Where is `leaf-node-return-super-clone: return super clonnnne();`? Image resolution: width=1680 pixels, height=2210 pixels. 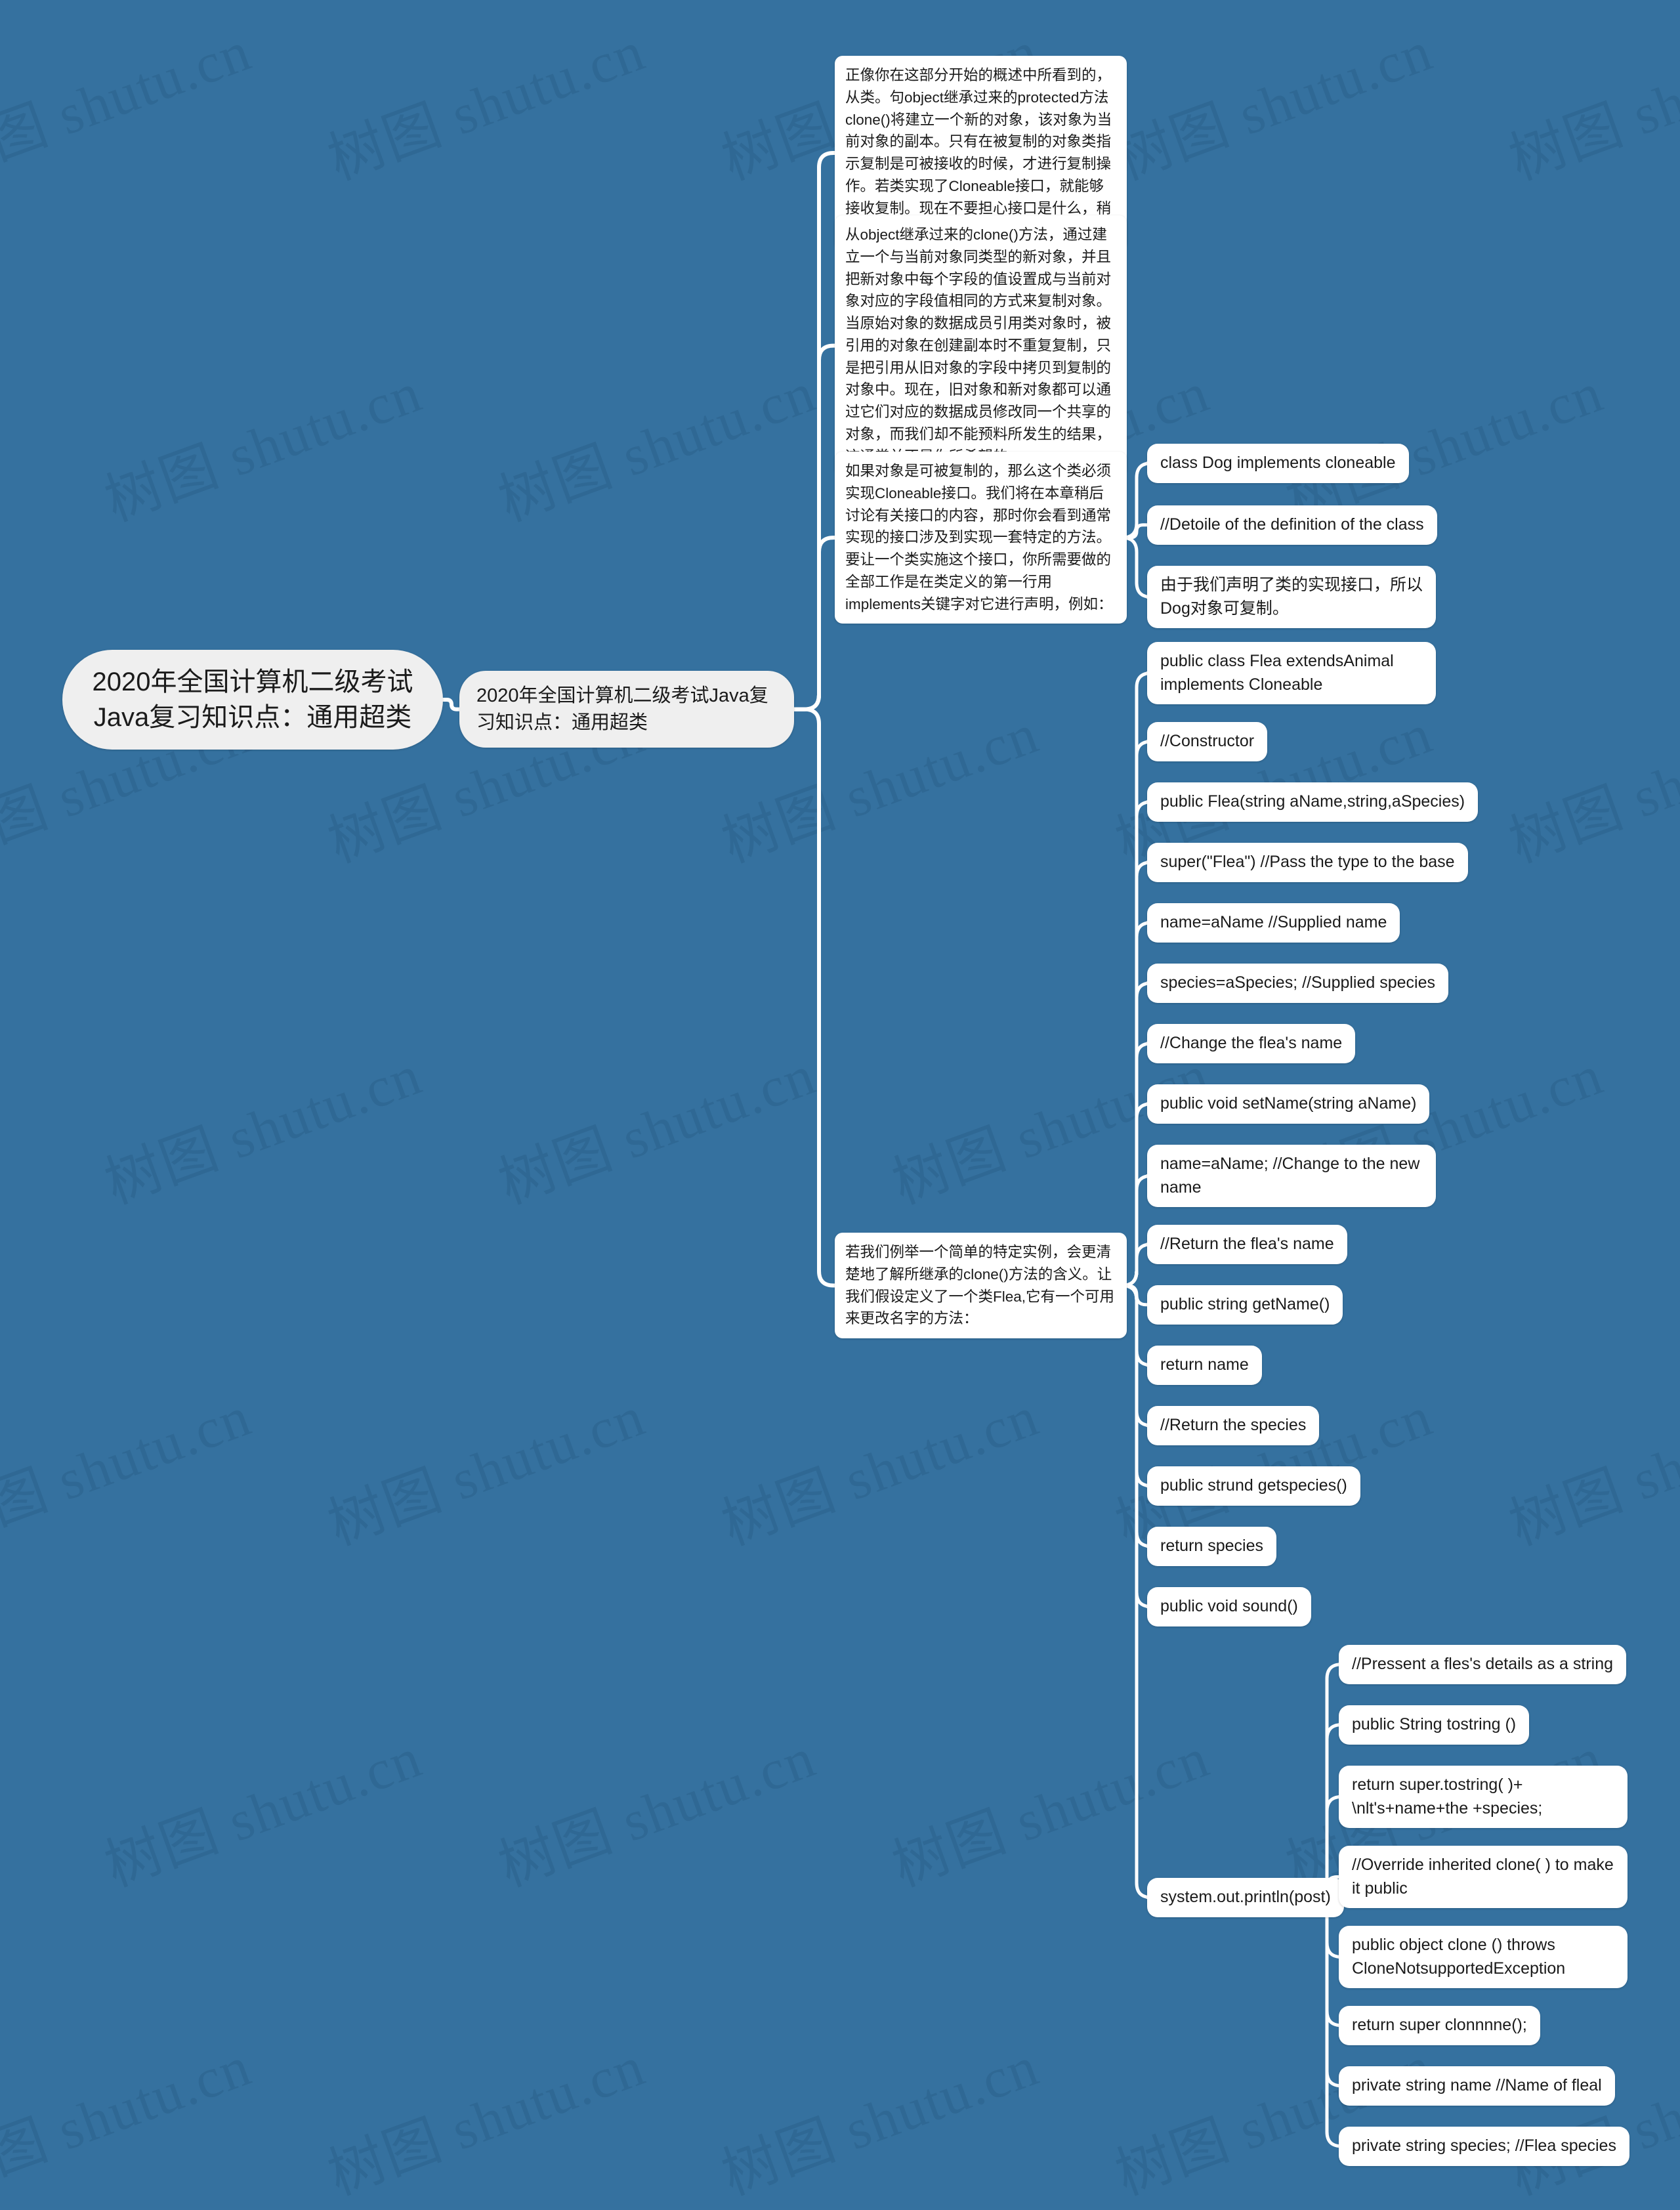 leaf-node-return-super-clone: return super clonnnne(); is located at coordinates (1439, 2025).